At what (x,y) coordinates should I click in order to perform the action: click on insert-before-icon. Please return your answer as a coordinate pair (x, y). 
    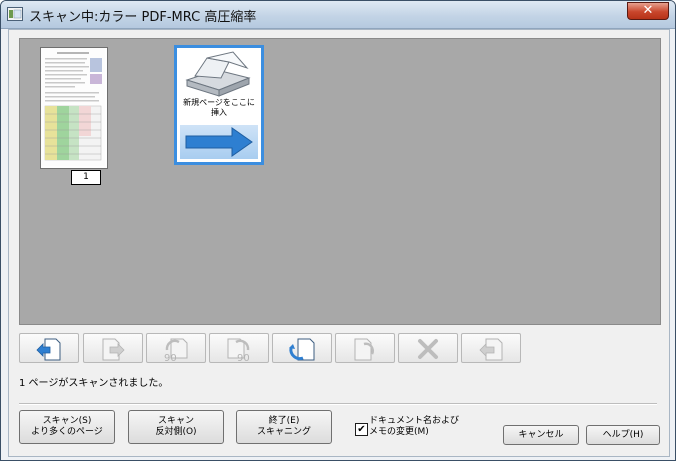
    Looking at the image, I should click on (48, 349).